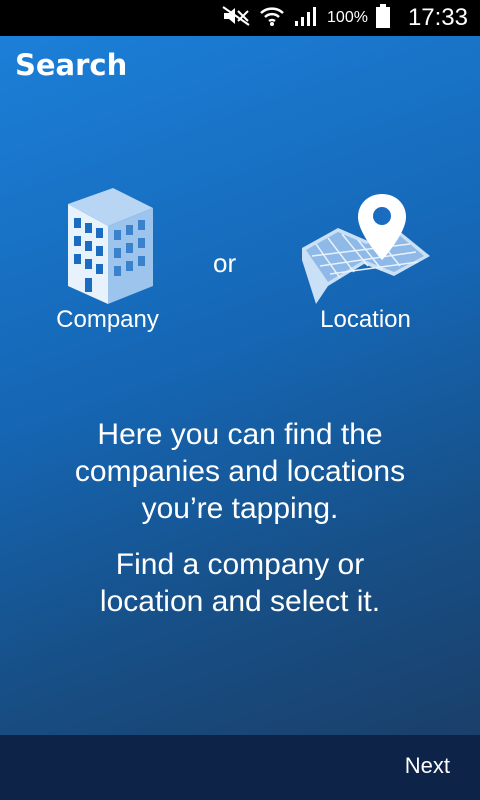 The height and width of the screenshot is (800, 480). I want to click on wifi-icon, so click(272, 18).